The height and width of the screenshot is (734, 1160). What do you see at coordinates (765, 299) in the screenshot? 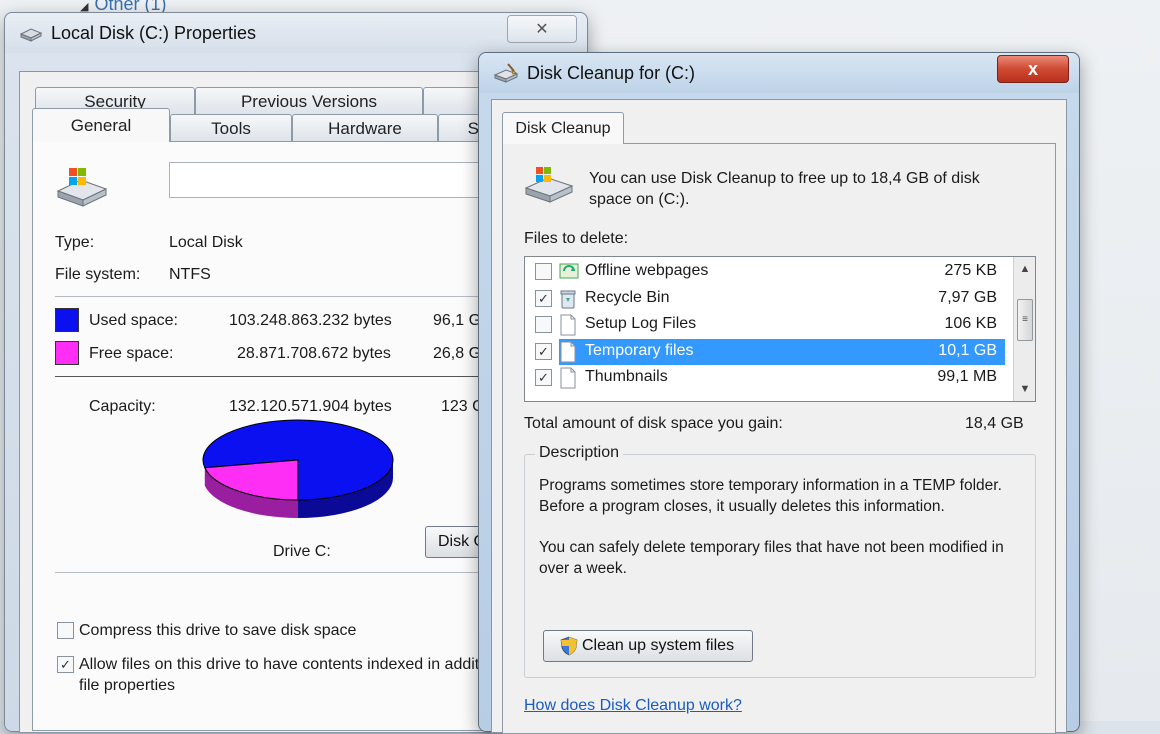
I see `file-list-item: ✓ Recycle Bin 7,97 GB` at bounding box center [765, 299].